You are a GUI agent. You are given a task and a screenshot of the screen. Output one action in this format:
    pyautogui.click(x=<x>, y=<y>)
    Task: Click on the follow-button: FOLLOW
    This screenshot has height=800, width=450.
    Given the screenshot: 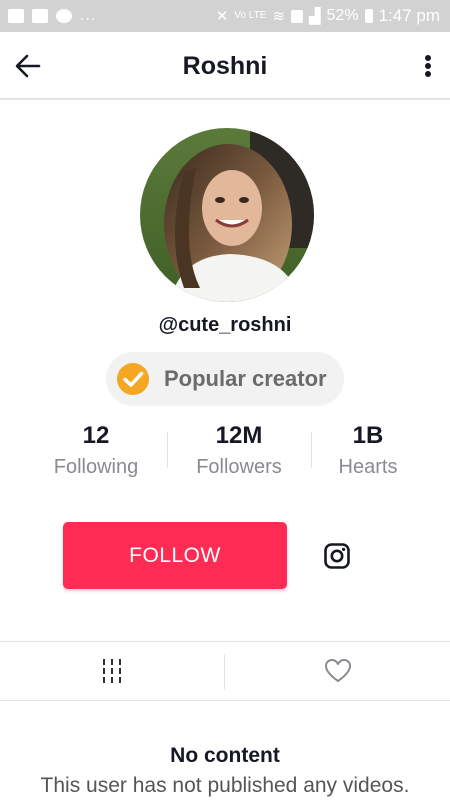 What is the action you would take?
    pyautogui.click(x=175, y=555)
    